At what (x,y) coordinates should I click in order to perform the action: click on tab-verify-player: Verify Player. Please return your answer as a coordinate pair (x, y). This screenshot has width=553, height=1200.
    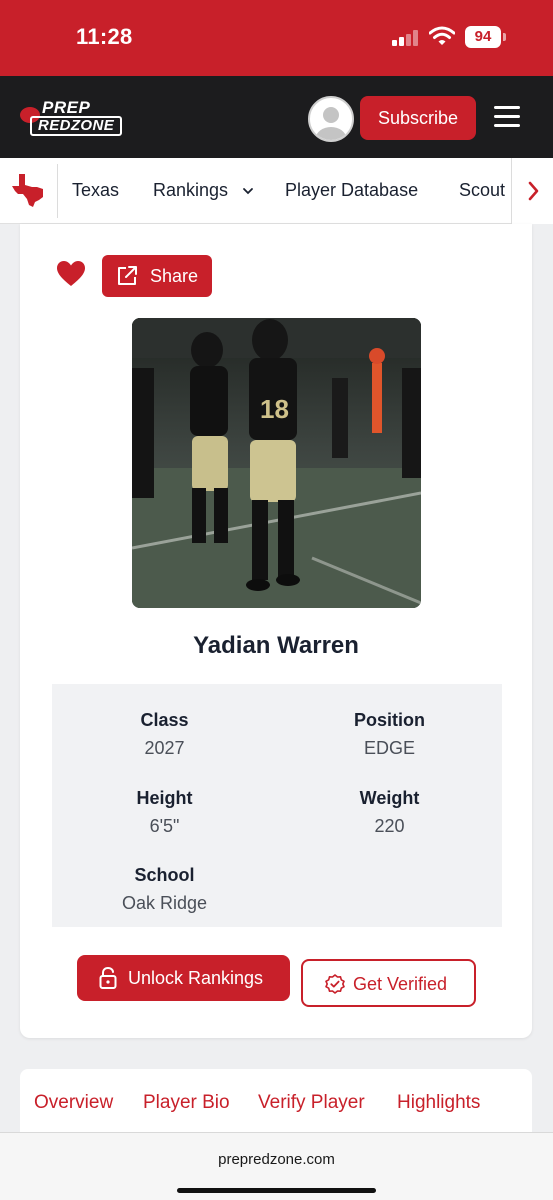
    Looking at the image, I should click on (311, 1103).